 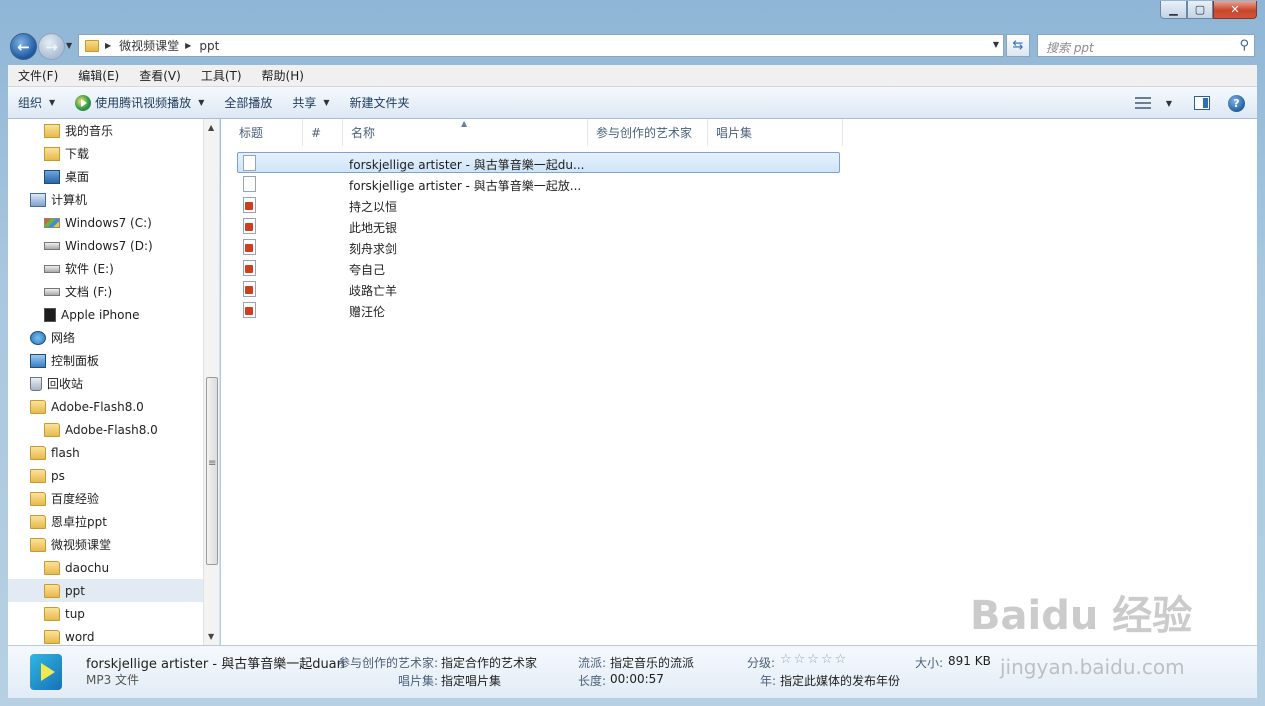 What do you see at coordinates (538, 225) in the screenshot?
I see `file-row: 此地无银` at bounding box center [538, 225].